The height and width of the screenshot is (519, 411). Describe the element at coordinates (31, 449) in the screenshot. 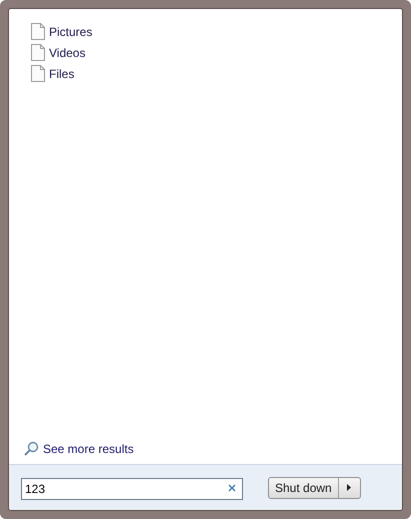

I see `search-icon` at that location.